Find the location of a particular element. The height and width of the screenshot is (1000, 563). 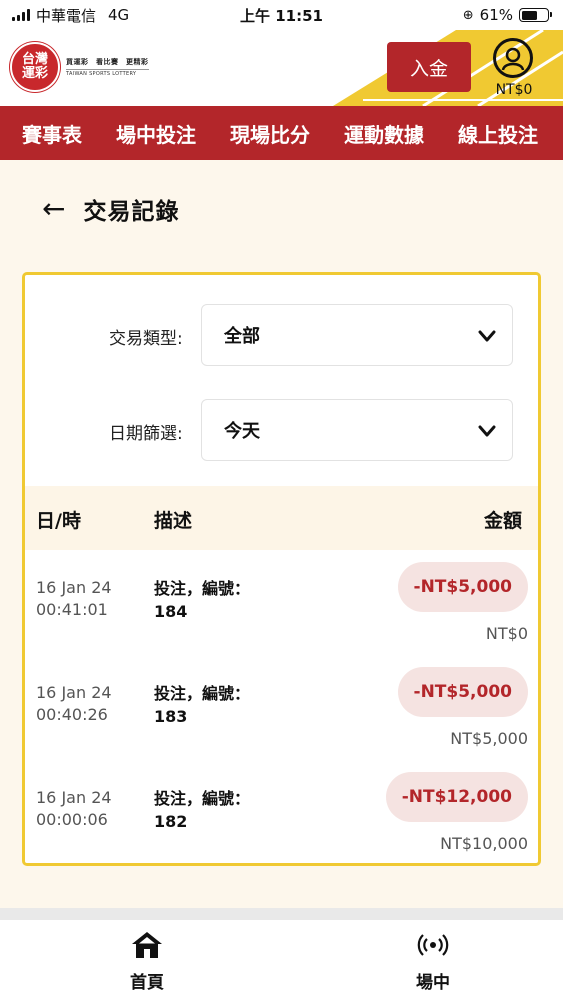

page-title: 交易記錄 is located at coordinates (131, 212).